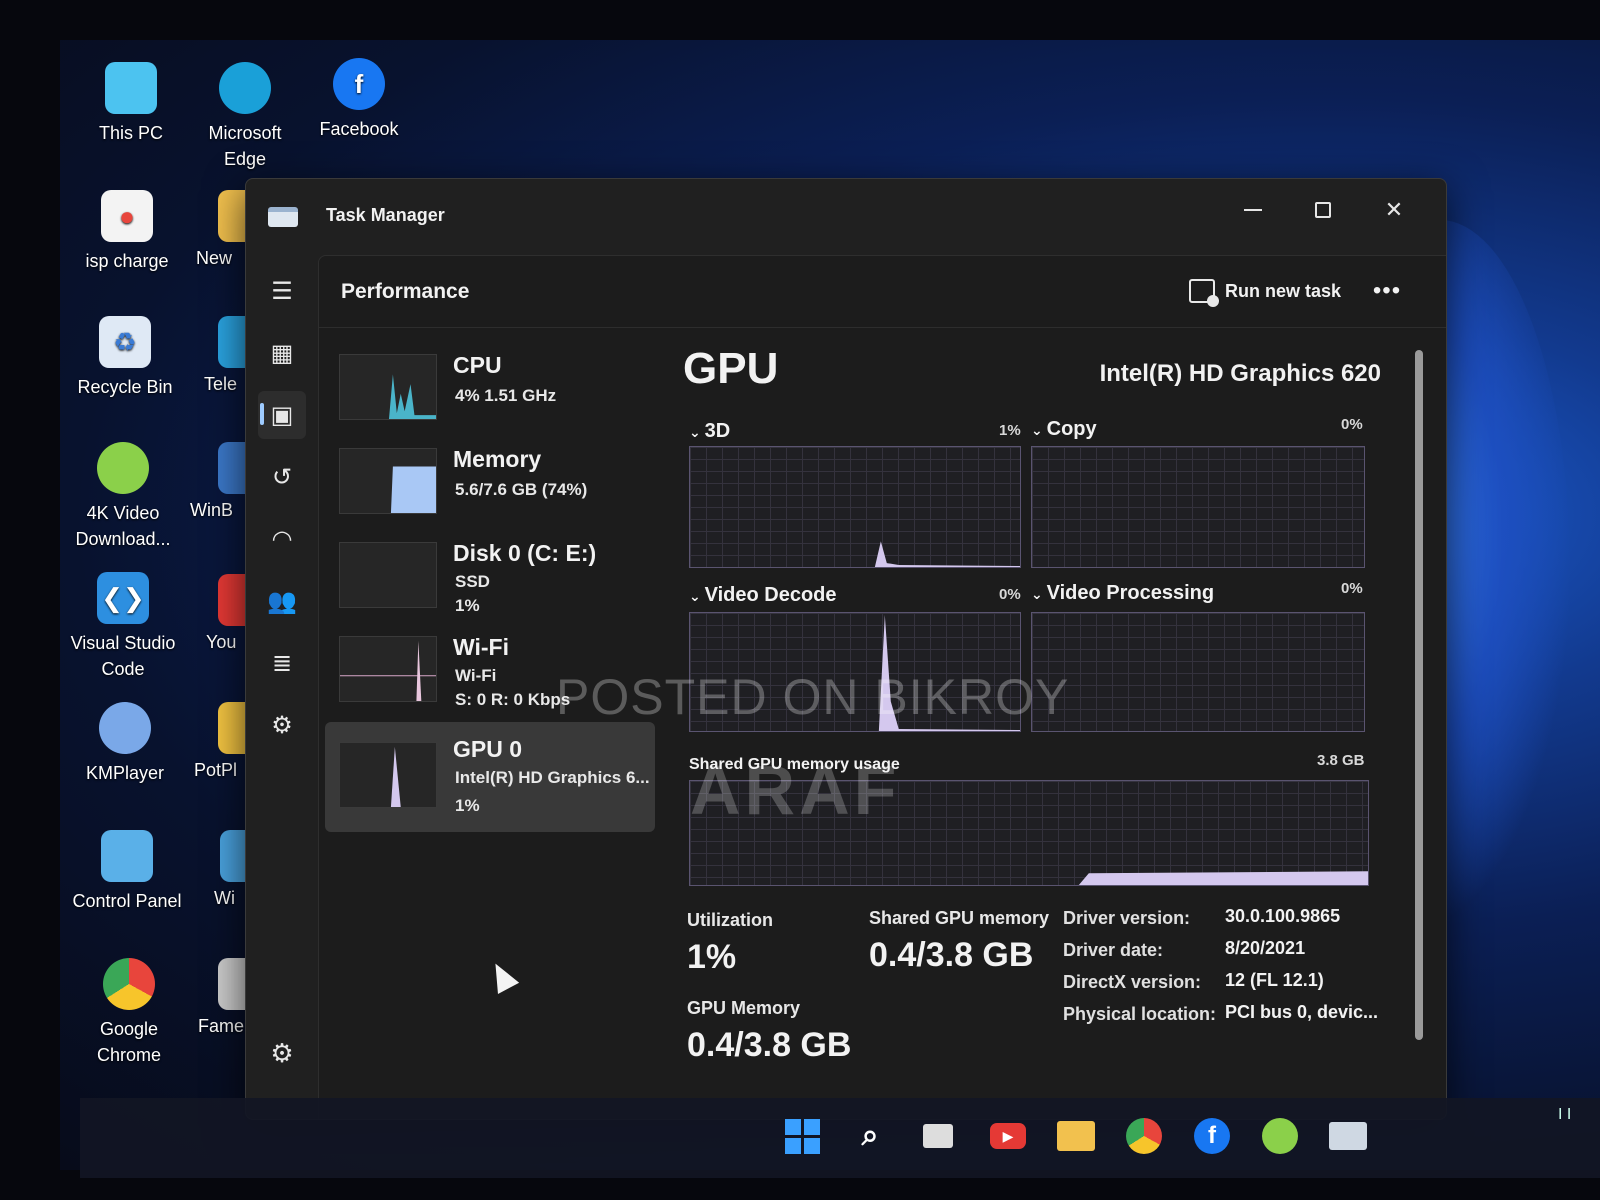 Image resolution: width=1600 pixels, height=1200 pixels. I want to click on settings-button: ⚙, so click(282, 1053).